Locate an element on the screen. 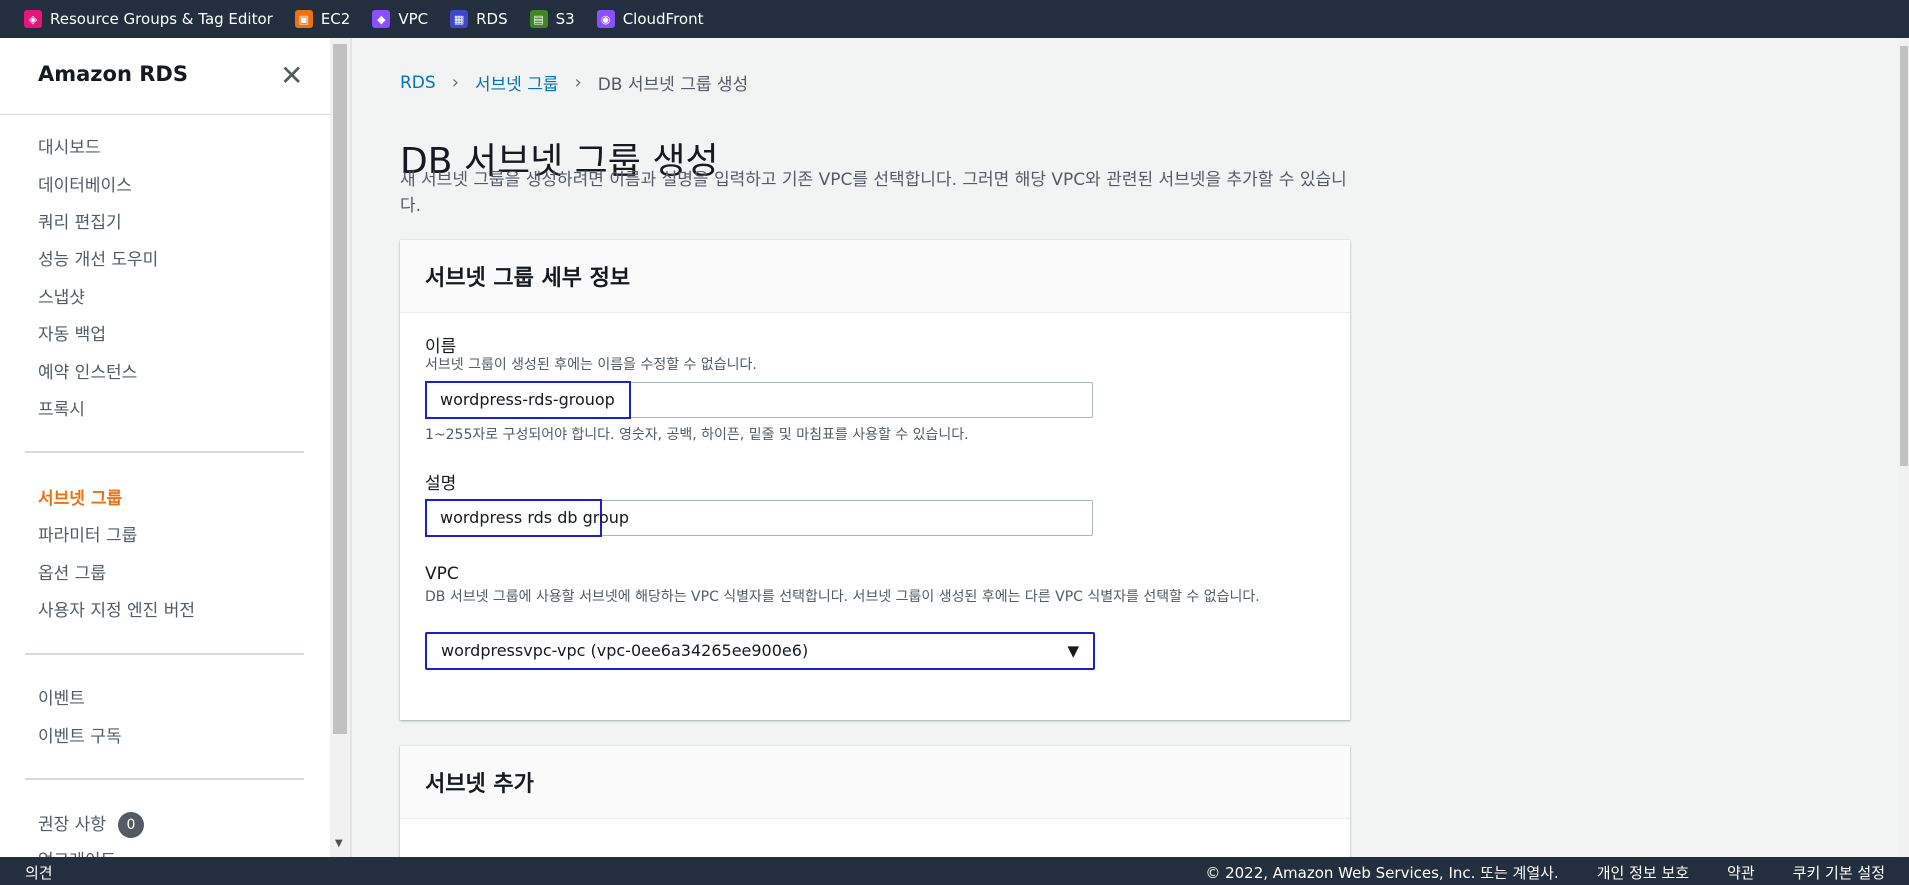  breadcrumb: RDS › 서브넷 그룹 › DB 서브넷 그룹 생성 is located at coordinates (574, 82).